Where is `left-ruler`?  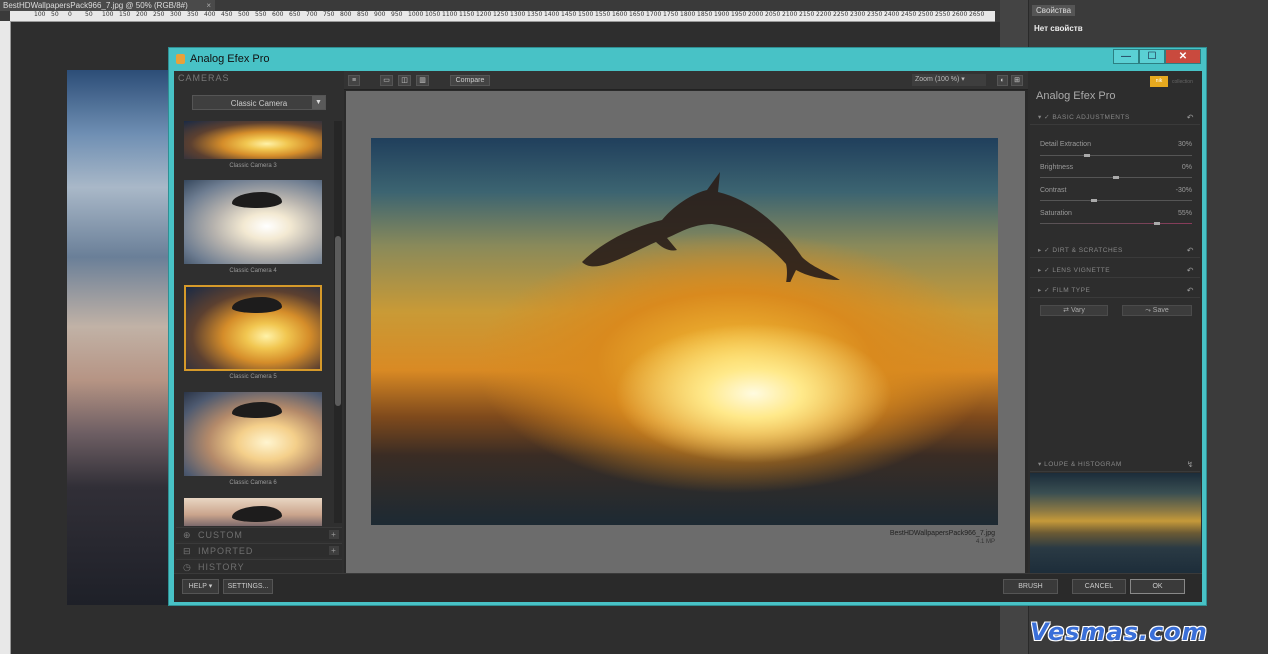 left-ruler is located at coordinates (5, 337).